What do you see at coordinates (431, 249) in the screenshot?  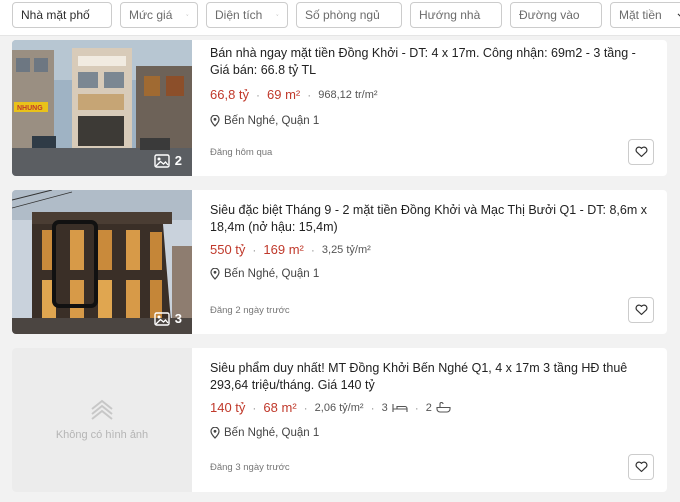 I see `listing-meta: 550 tỷ · 169 m² · 3,25 tỷ/m²` at bounding box center [431, 249].